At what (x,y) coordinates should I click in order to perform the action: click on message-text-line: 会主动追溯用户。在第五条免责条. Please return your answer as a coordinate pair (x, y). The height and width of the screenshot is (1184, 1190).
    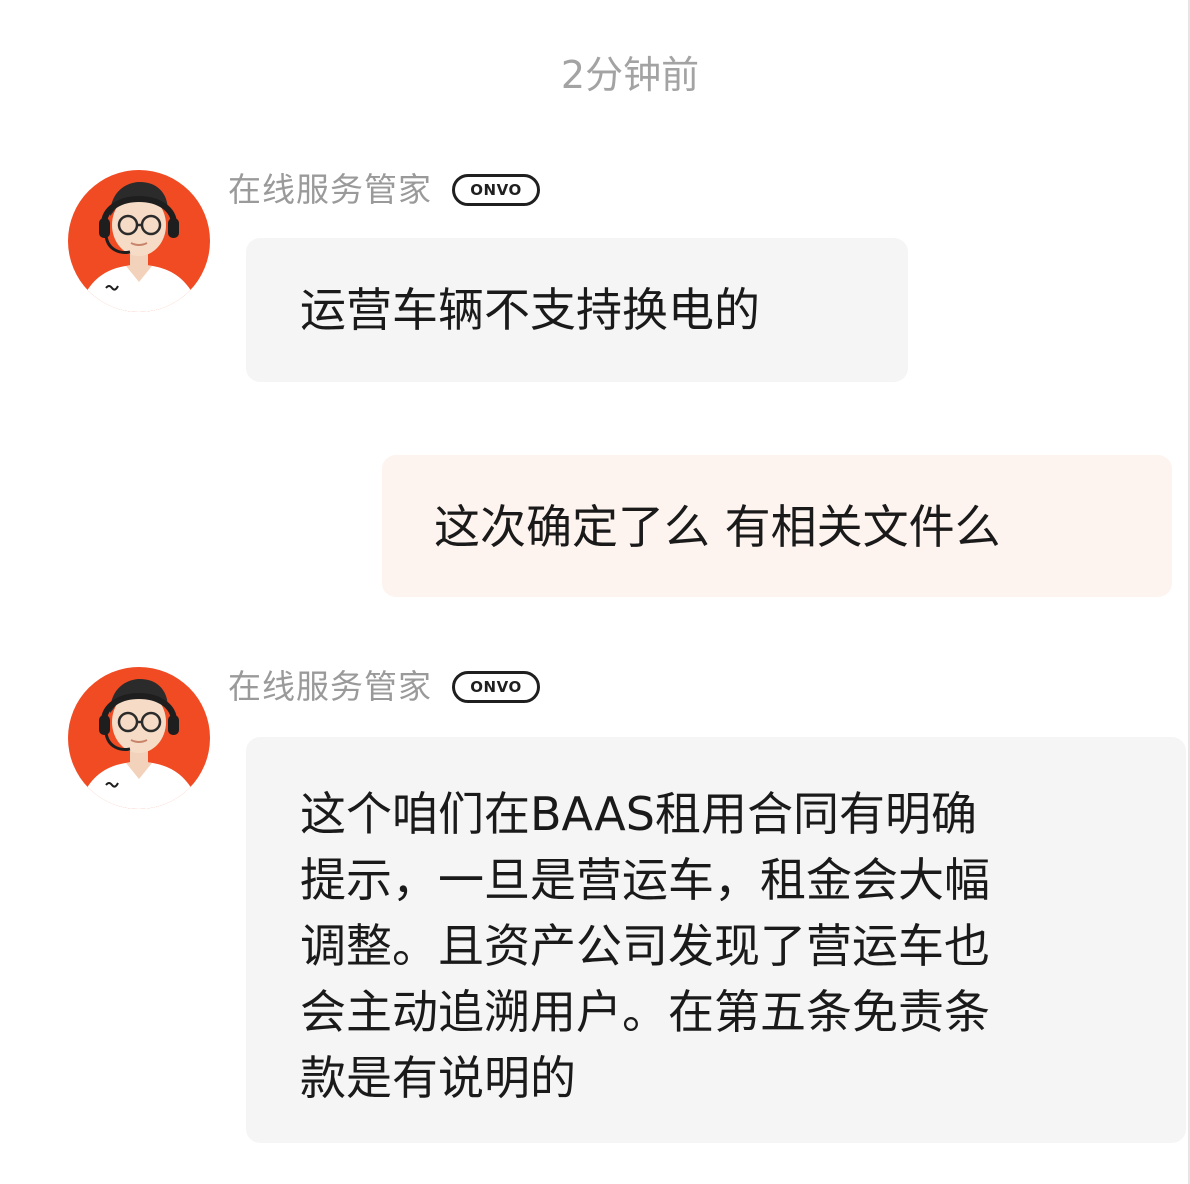
    Looking at the image, I should click on (645, 1012).